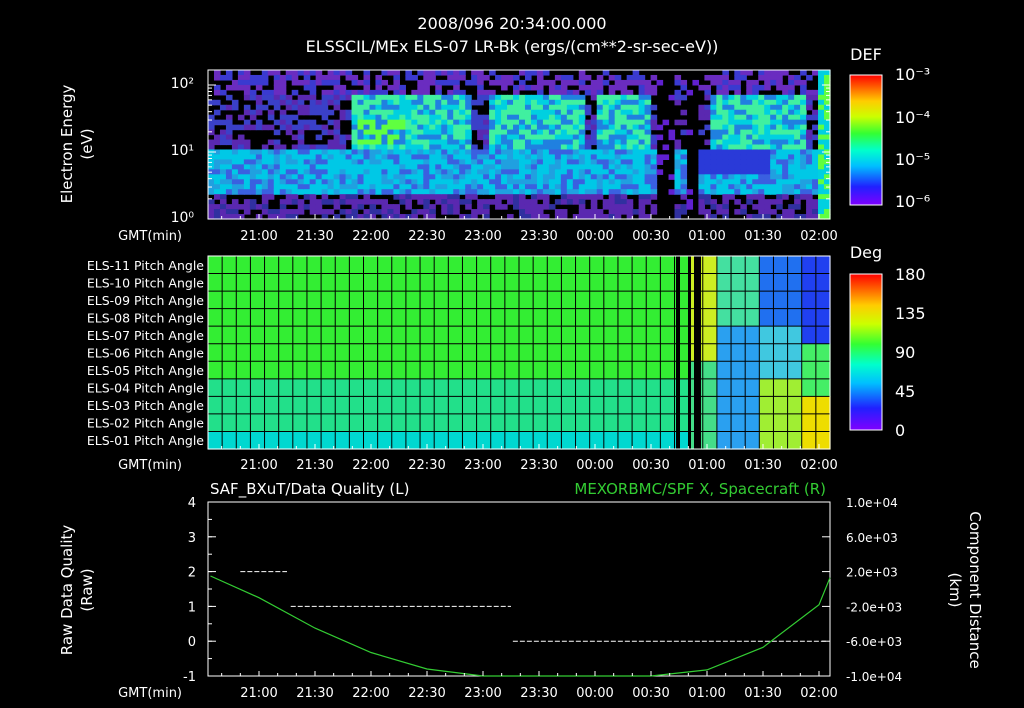 This screenshot has width=1024, height=708. What do you see at coordinates (145, 388) in the screenshot?
I see `pitch-row-label: ELS-04 Pitch Angle` at bounding box center [145, 388].